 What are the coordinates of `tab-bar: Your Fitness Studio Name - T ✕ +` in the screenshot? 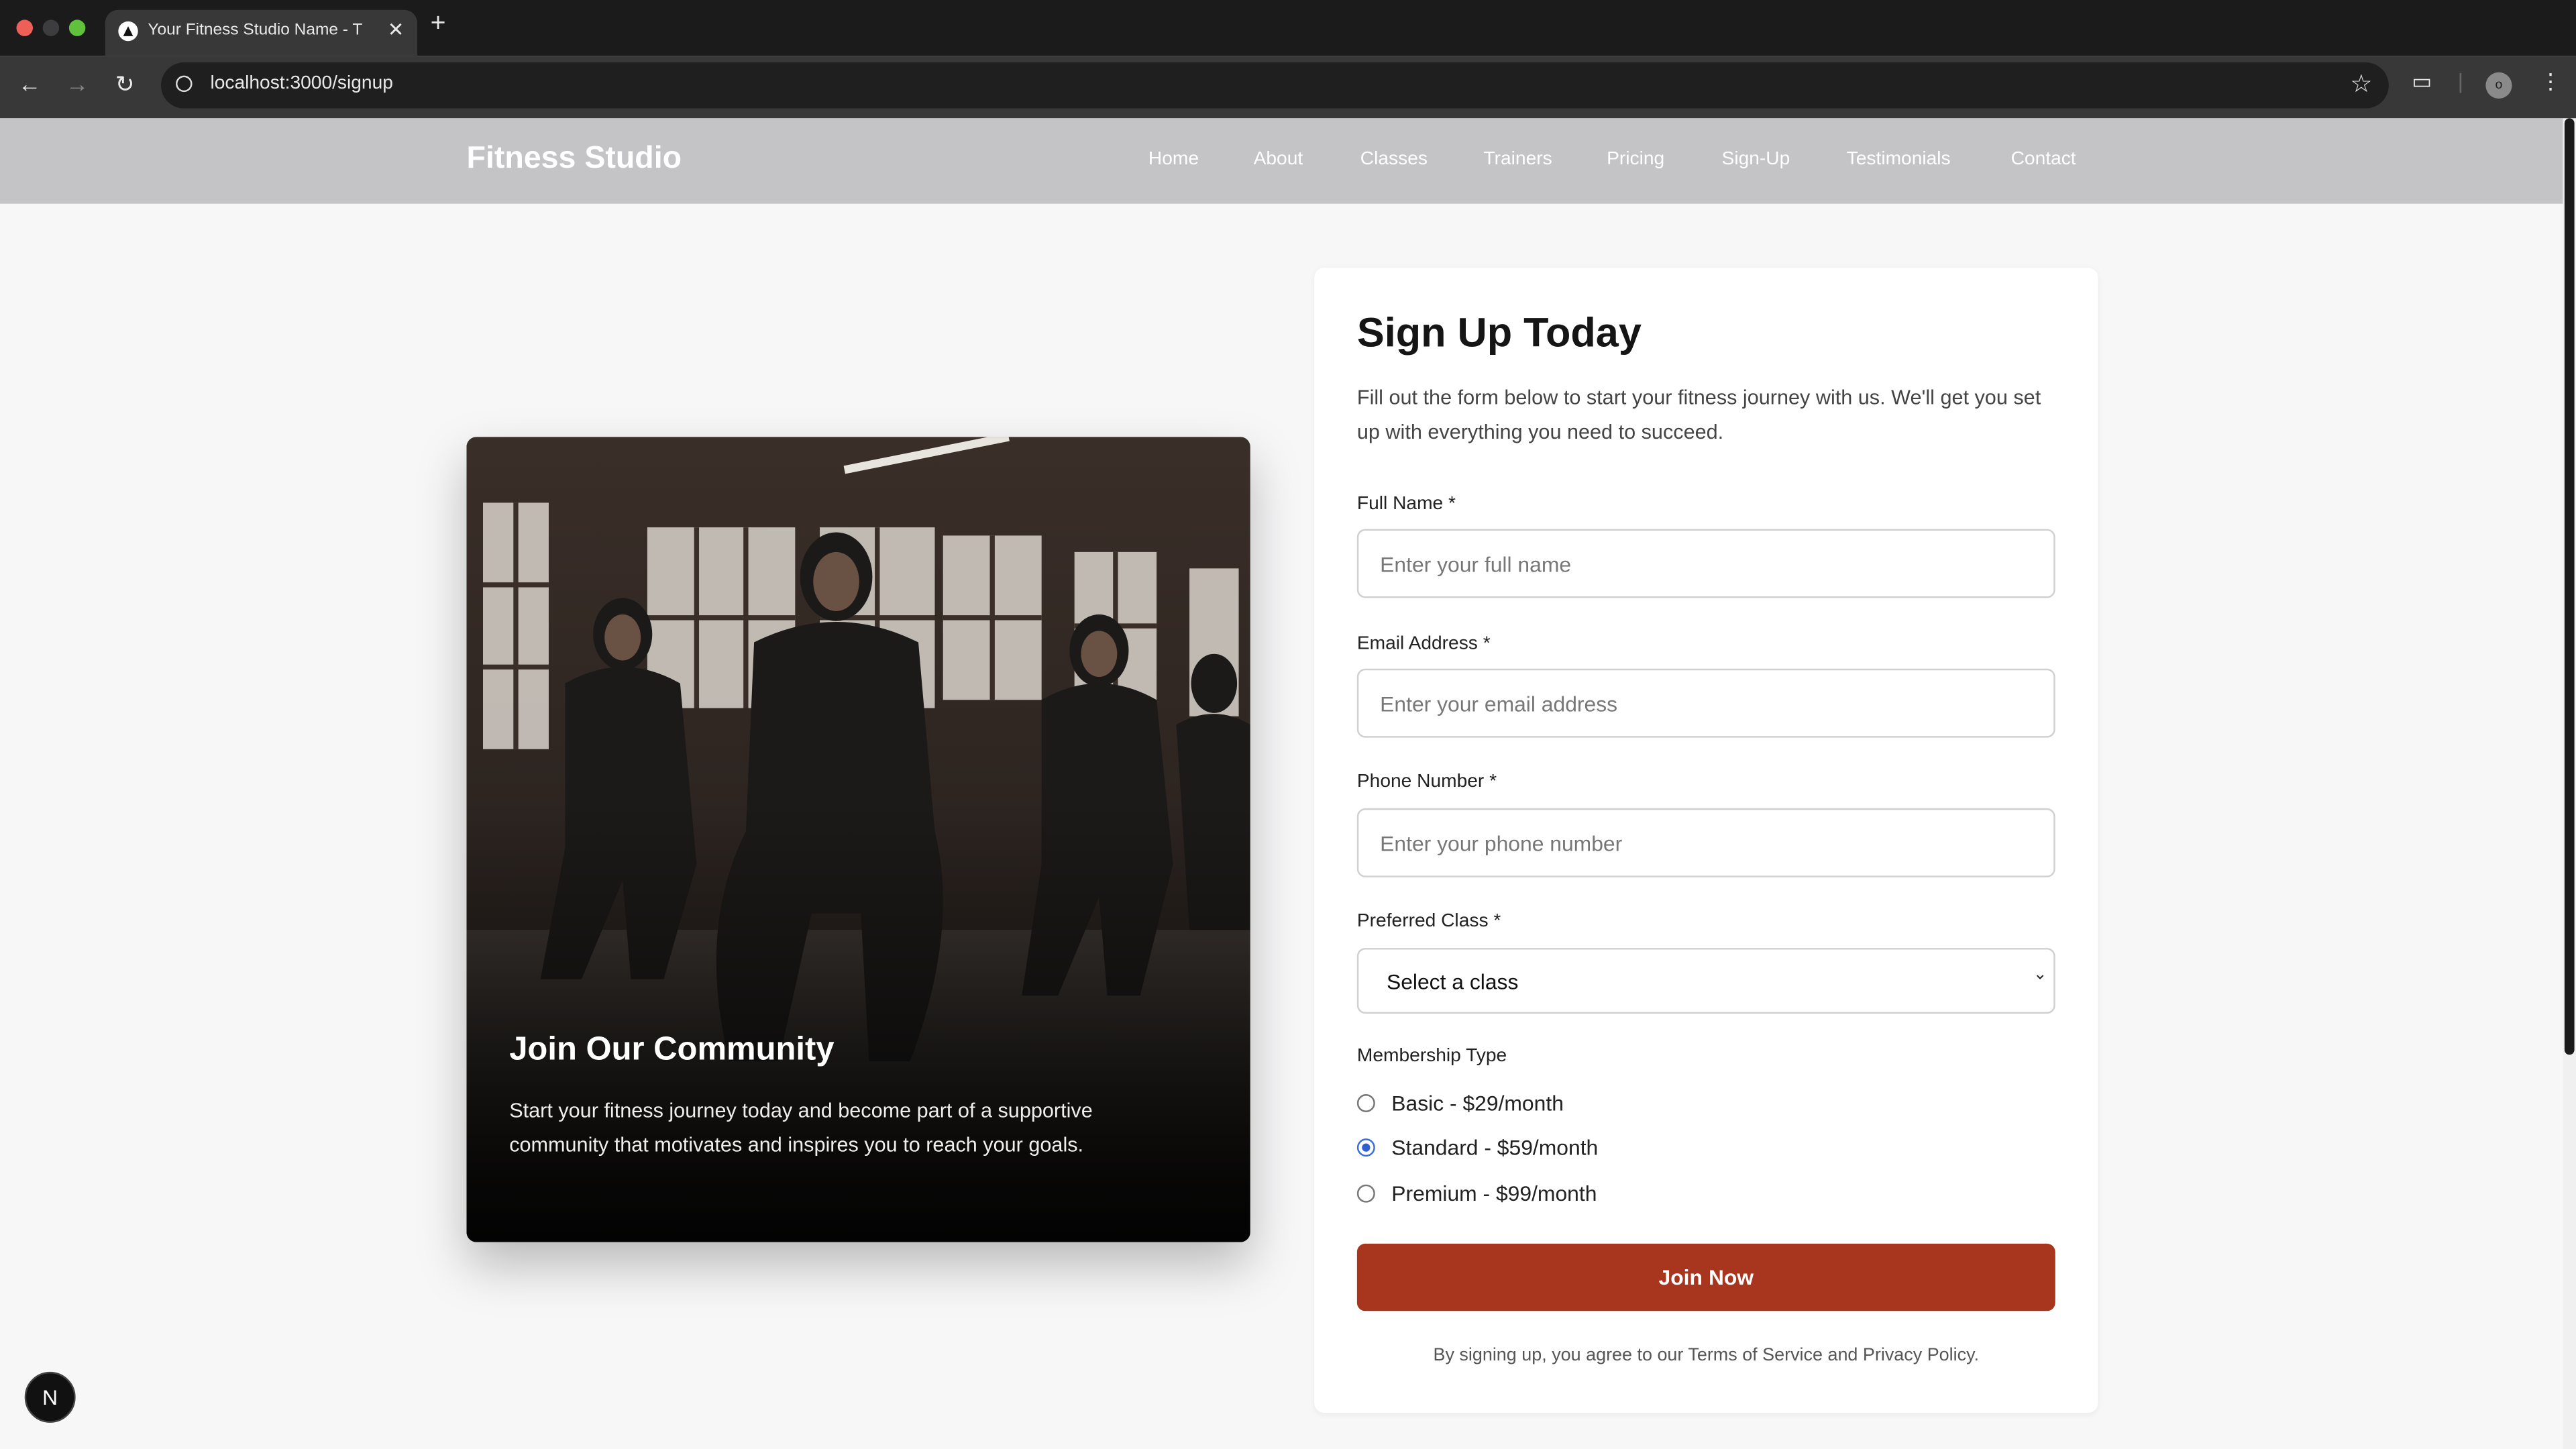 It's located at (1288, 28).